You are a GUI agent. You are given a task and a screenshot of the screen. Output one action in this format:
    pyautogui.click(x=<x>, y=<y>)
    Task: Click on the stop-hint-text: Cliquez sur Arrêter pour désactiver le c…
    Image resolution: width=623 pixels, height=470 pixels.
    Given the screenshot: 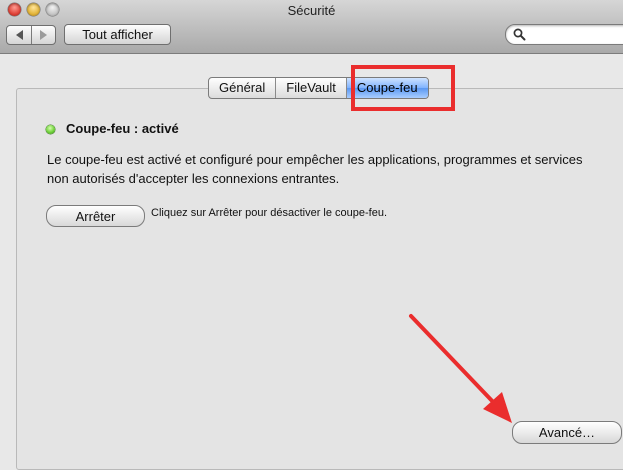 What is the action you would take?
    pyautogui.click(x=269, y=213)
    